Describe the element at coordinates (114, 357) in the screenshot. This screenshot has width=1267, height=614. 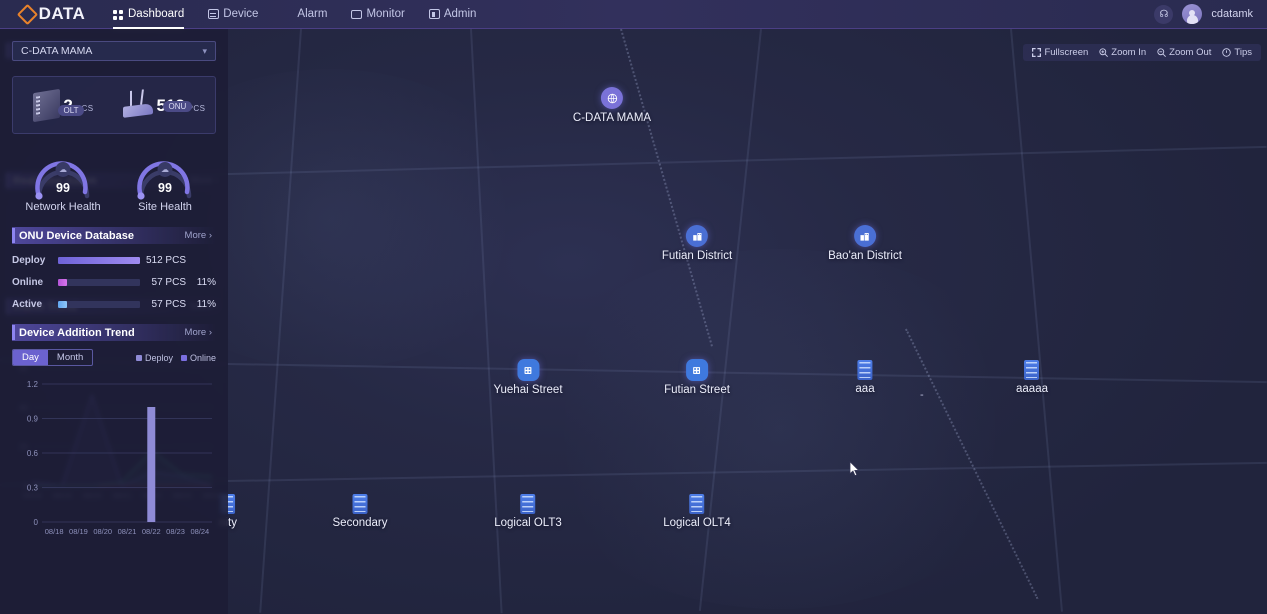
I see `device-trend-toolbar: Day Month Deploy Online` at that location.